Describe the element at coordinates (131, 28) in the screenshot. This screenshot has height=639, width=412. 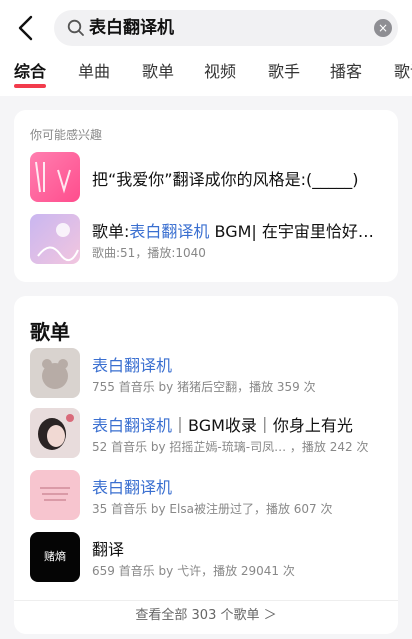
I see `search-input: 表白翻译机` at that location.